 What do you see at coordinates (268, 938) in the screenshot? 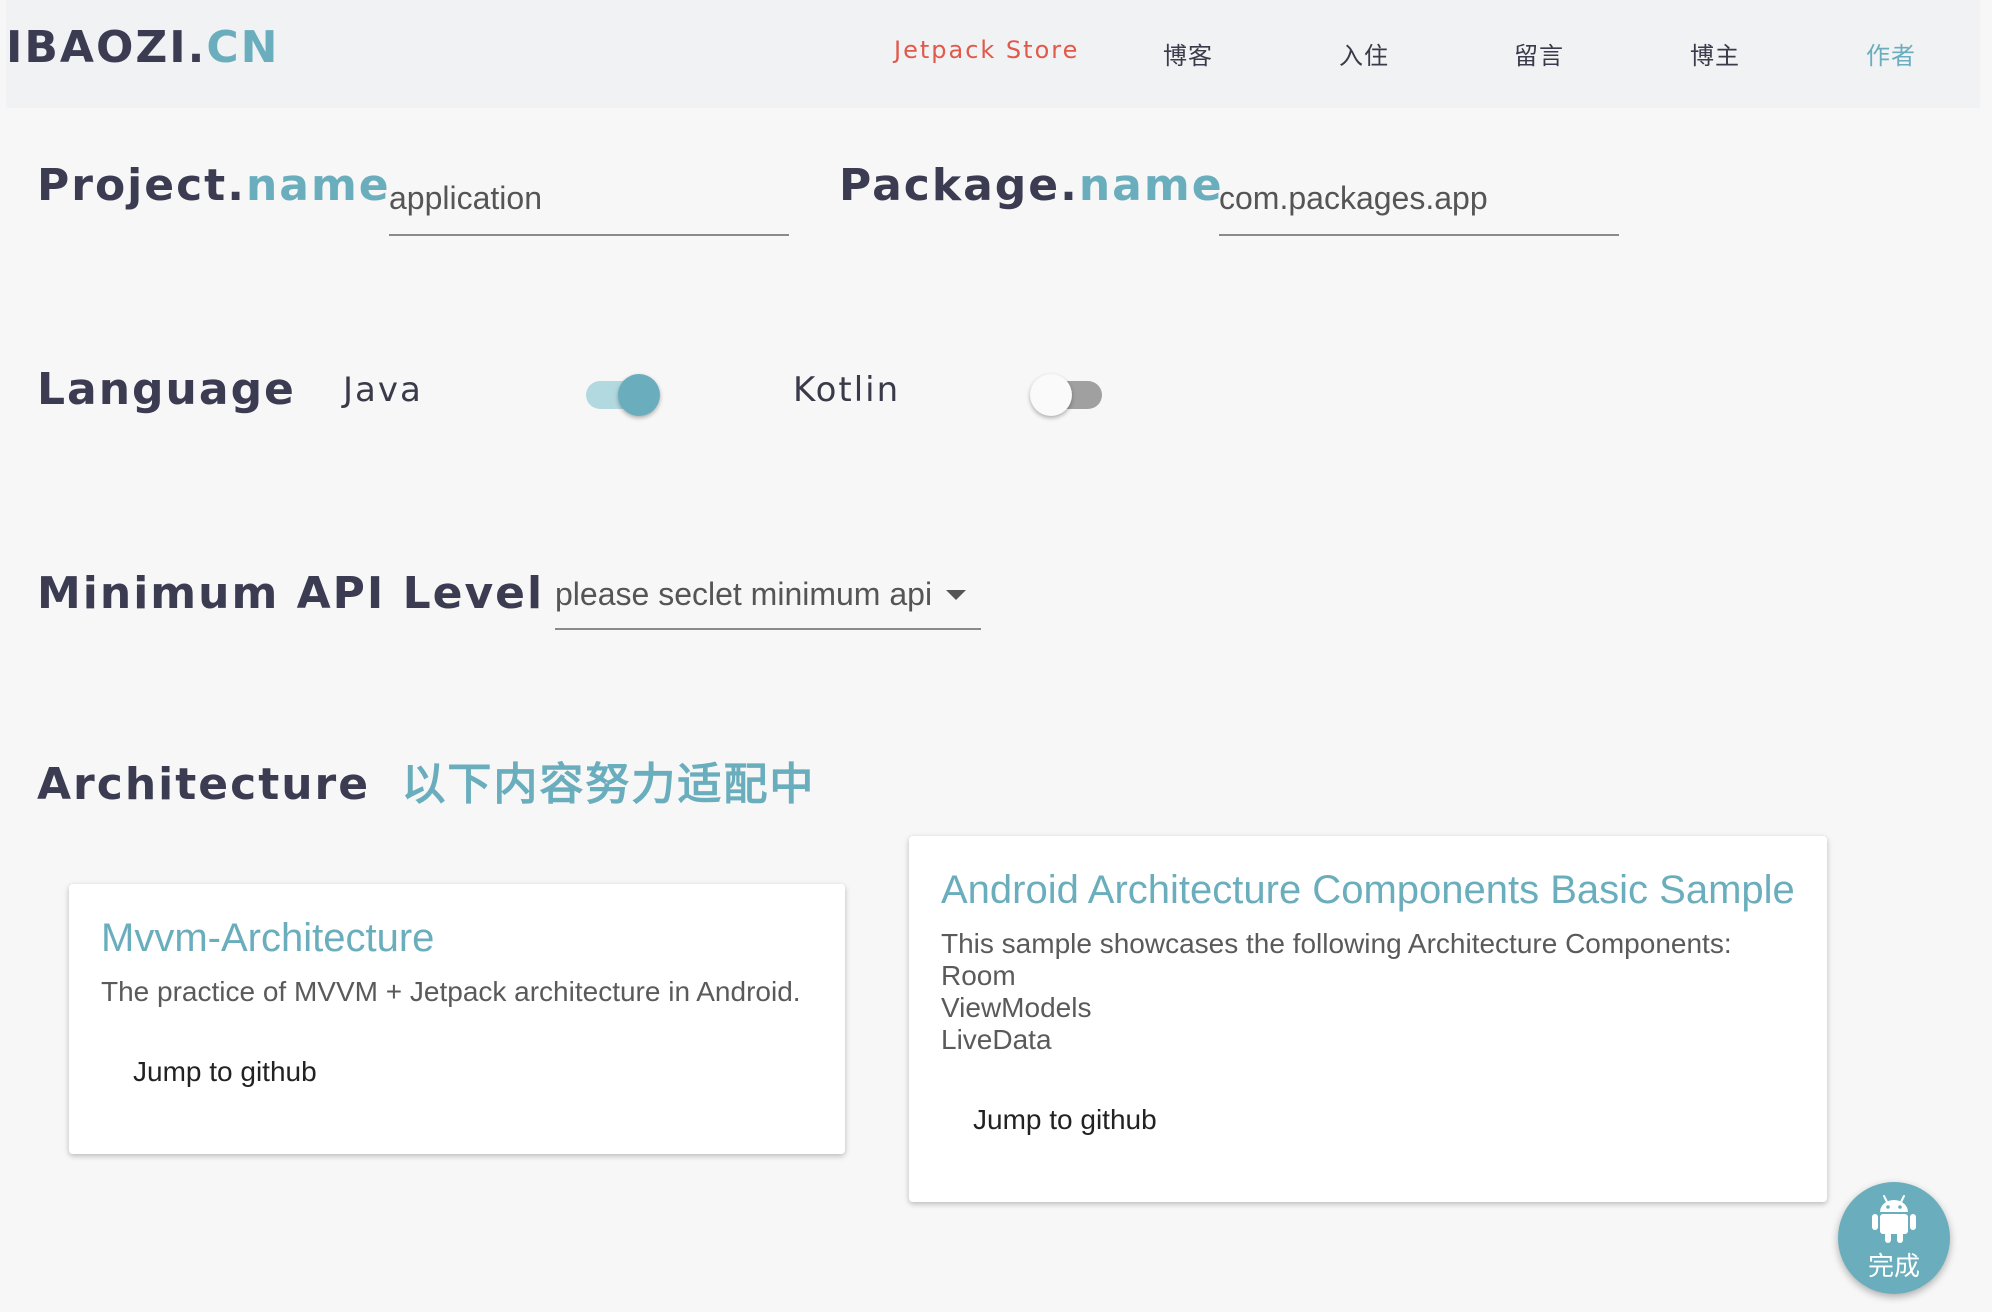
I see `card-title: Mvvm-Architecture` at bounding box center [268, 938].